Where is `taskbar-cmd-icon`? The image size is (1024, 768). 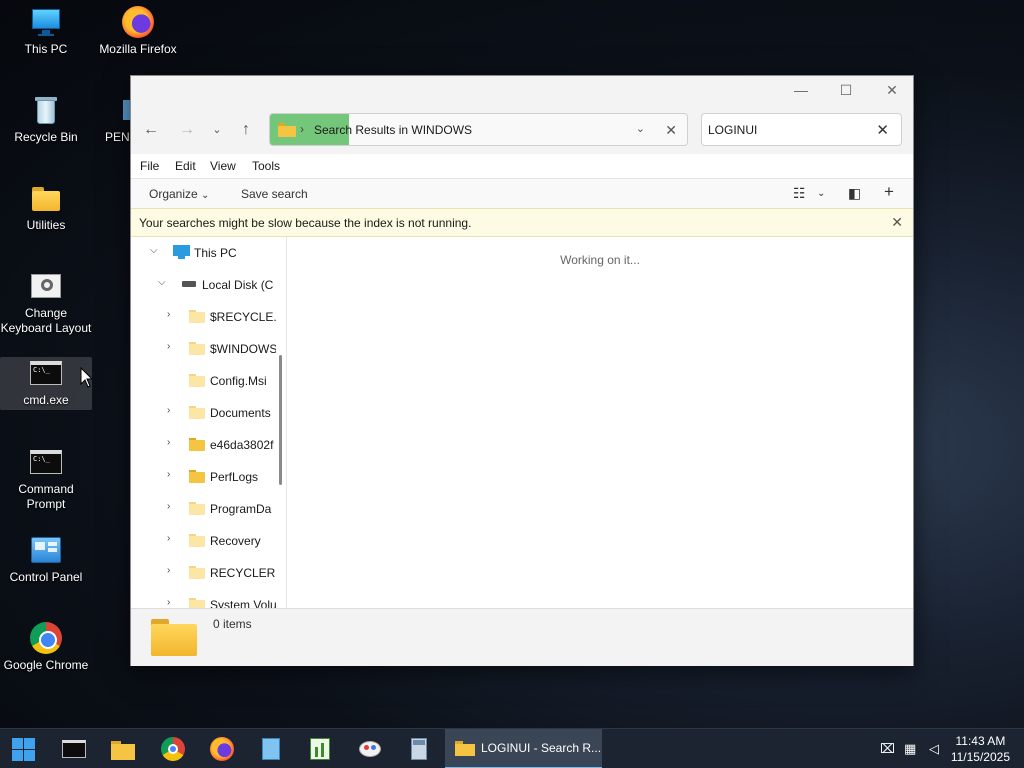 taskbar-cmd-icon is located at coordinates (74, 749).